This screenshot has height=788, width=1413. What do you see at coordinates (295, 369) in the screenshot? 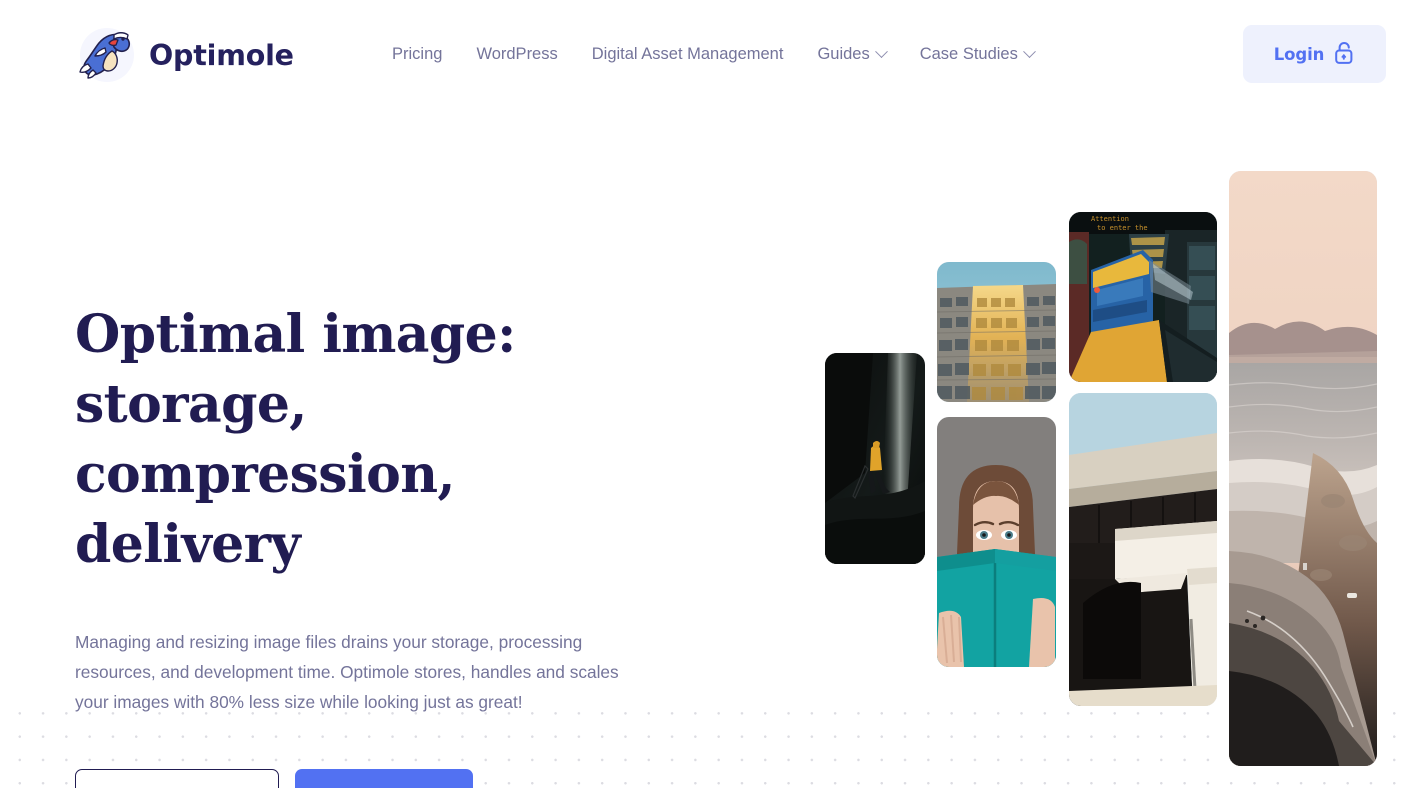
I see `page-title-line-1: Optimal image: storage,` at bounding box center [295, 369].